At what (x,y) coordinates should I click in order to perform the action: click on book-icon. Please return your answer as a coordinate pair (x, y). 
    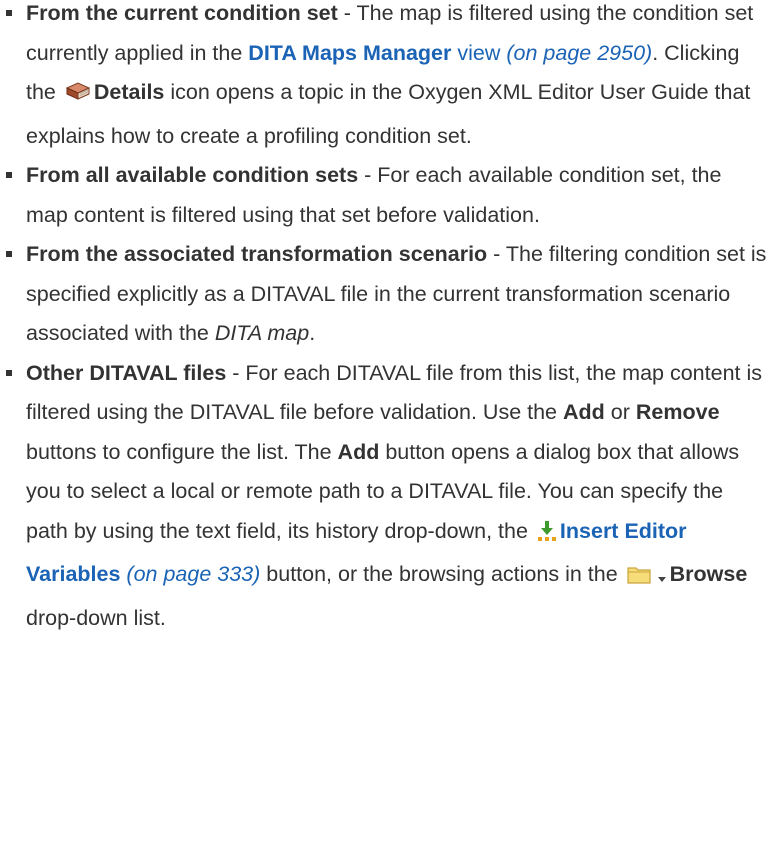
    Looking at the image, I should click on (78, 97).